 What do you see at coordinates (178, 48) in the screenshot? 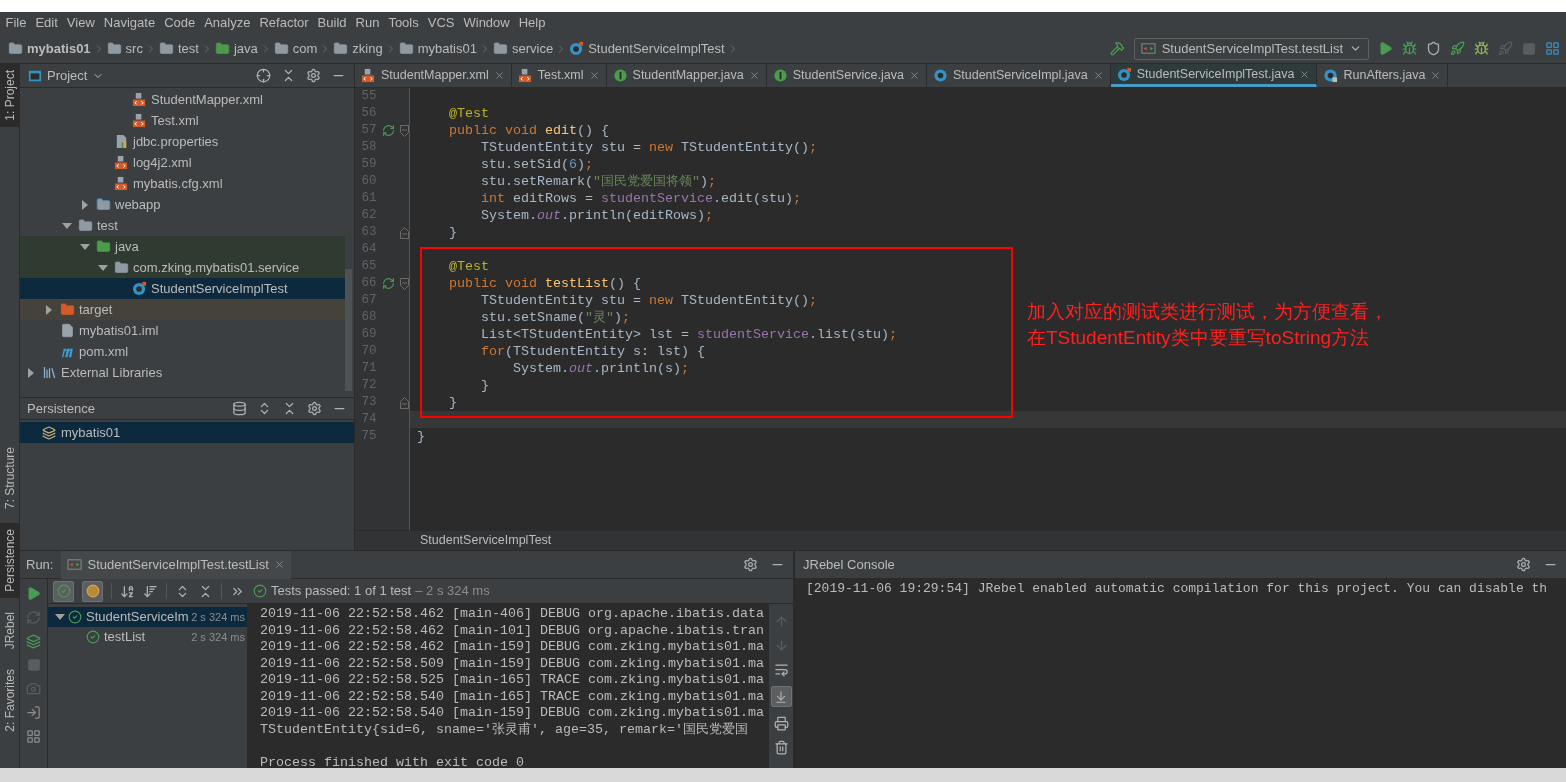
I see `breadcrumb-item: test` at bounding box center [178, 48].